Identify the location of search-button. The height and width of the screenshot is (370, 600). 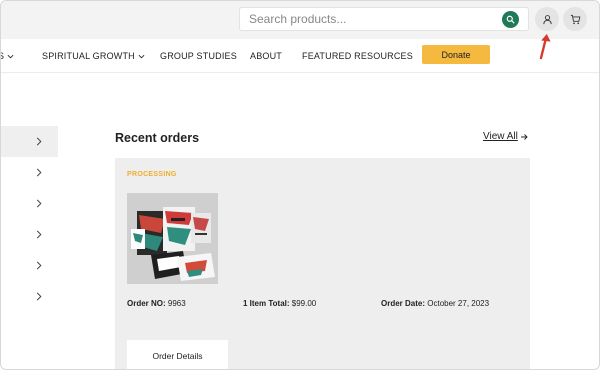
(510, 19).